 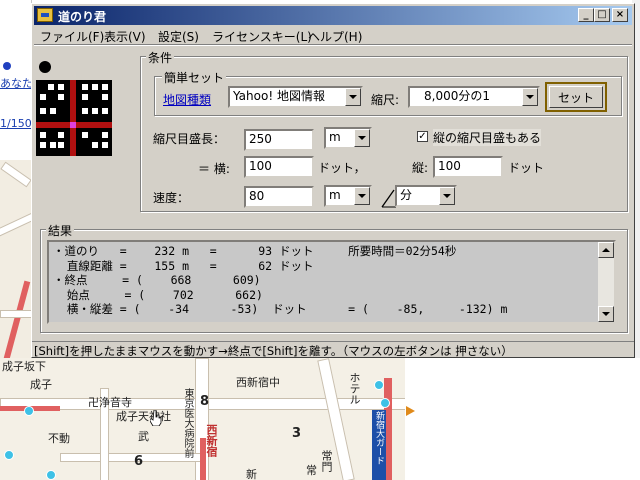 I want to click on direction-dot-icon, so click(x=45, y=67).